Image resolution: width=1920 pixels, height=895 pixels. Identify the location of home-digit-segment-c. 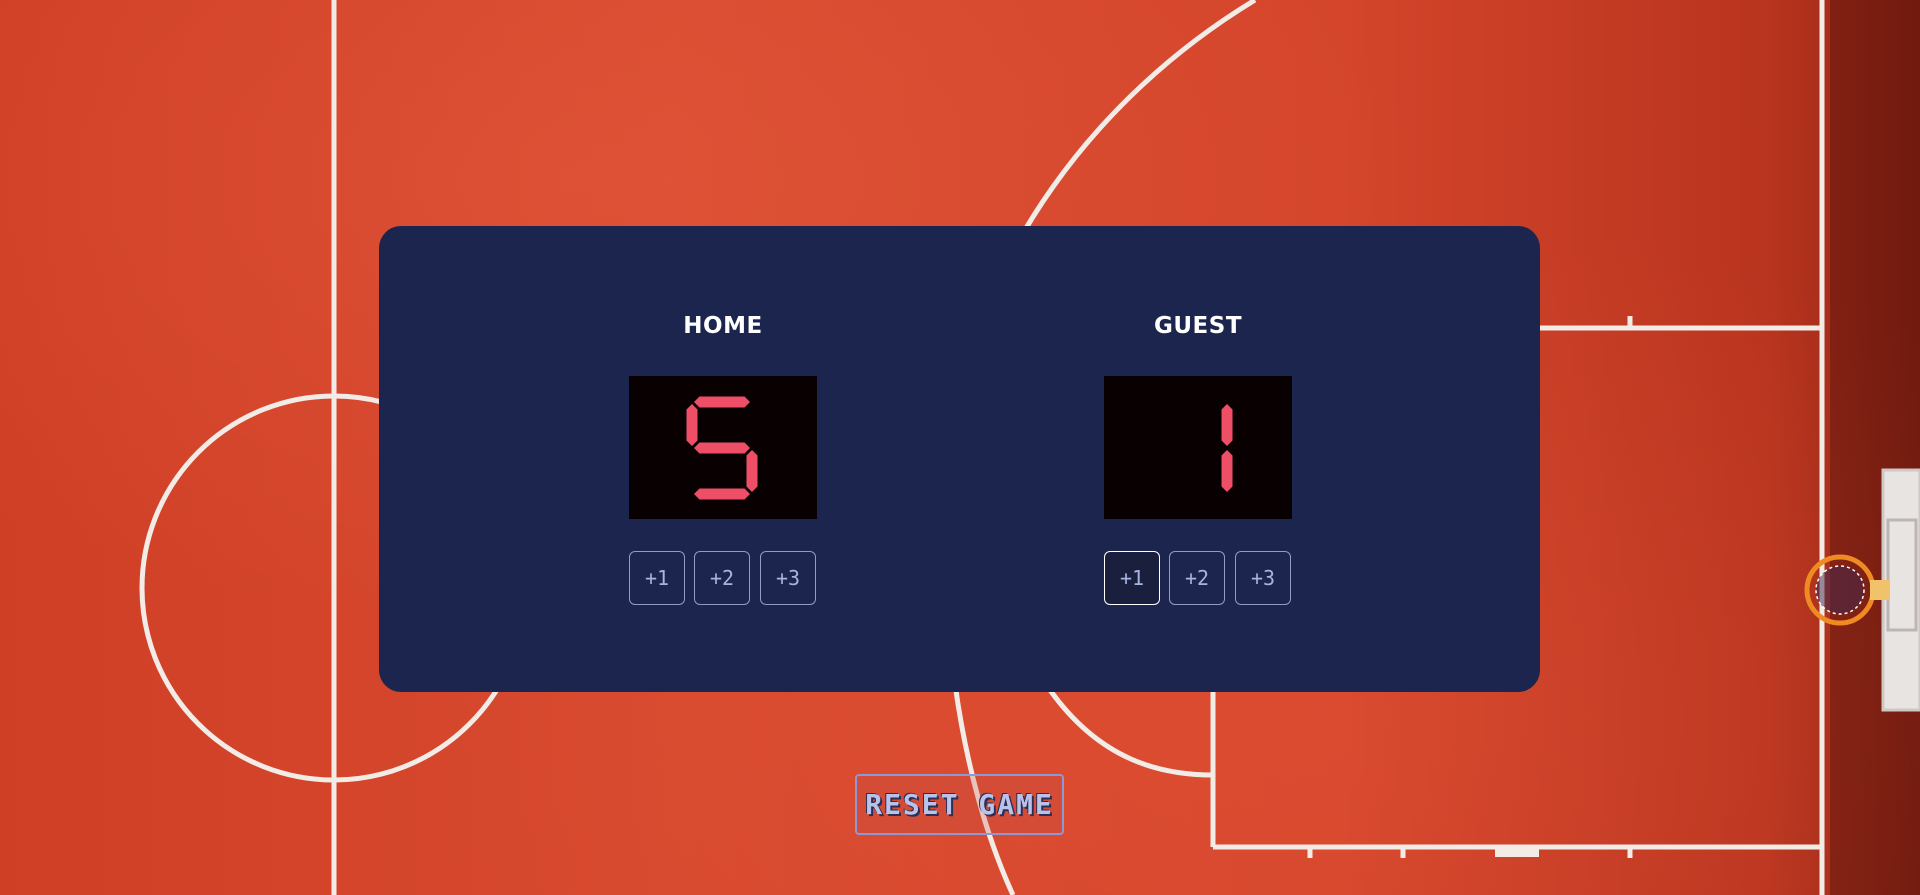
(752, 471).